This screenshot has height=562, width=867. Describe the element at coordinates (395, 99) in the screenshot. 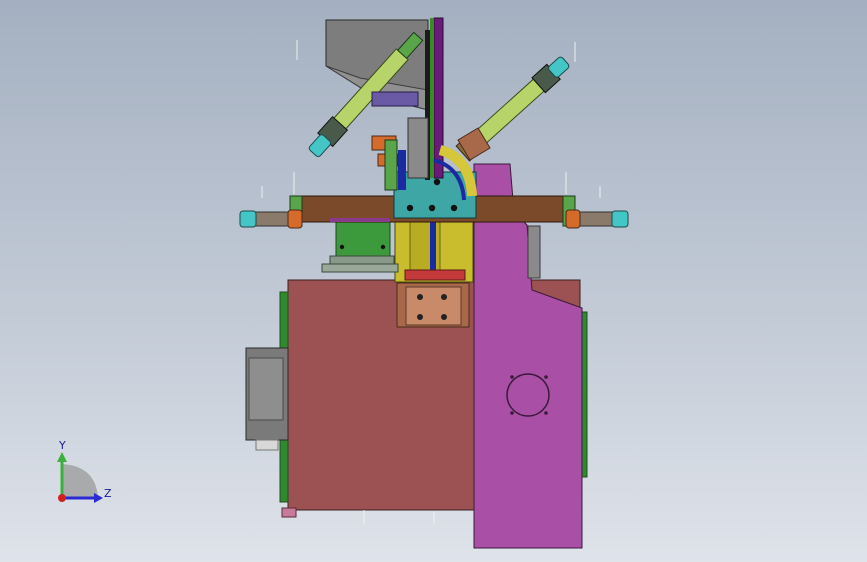

I see `purple-small-block` at that location.